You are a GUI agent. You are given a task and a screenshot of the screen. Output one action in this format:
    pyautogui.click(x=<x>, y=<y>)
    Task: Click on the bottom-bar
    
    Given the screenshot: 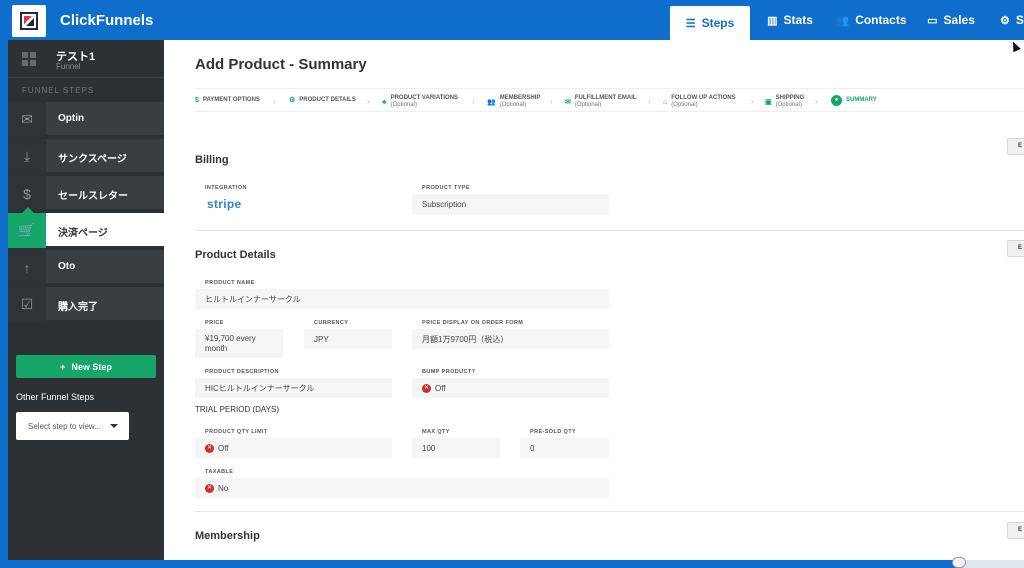 What is the action you would take?
    pyautogui.click(x=512, y=564)
    